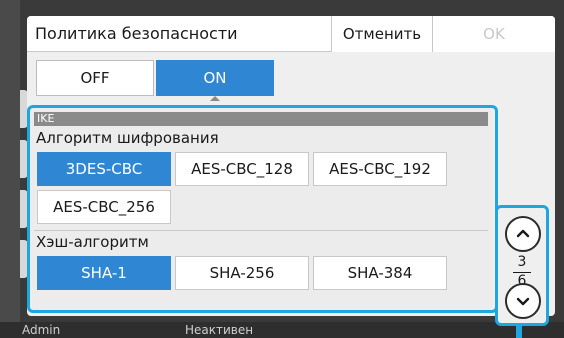 This screenshot has height=338, width=564. I want to click on encryption-option-3des-cbc: 3DES-CBC, so click(104, 169).